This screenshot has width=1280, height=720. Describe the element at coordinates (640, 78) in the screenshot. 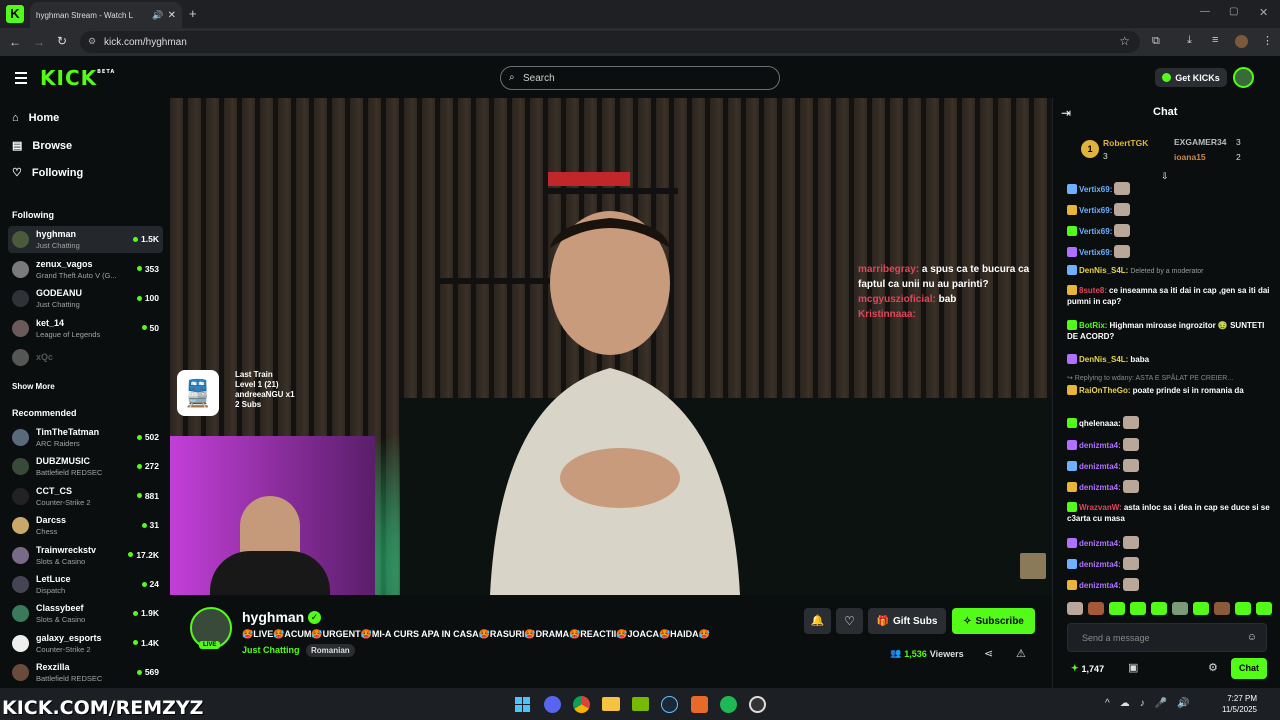

I see `search-input: ⌕ Search` at that location.